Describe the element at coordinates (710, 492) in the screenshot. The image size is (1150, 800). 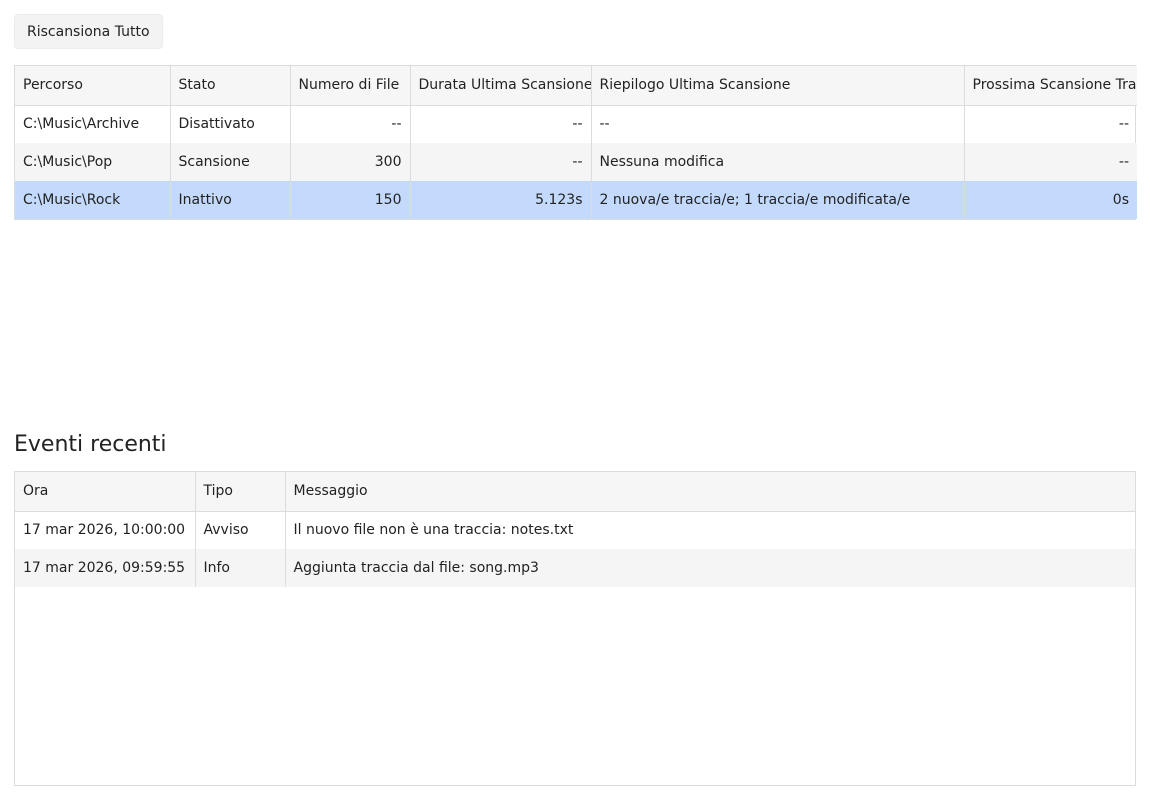
I see `column-header-message: Messaggio` at that location.